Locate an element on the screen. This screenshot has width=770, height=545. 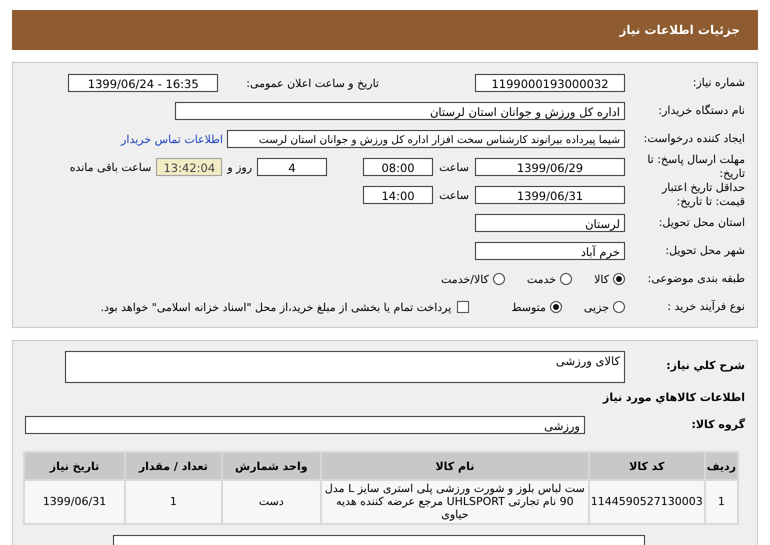
contact-link: اطلاعات تماس خریدار is located at coordinates (172, 139).